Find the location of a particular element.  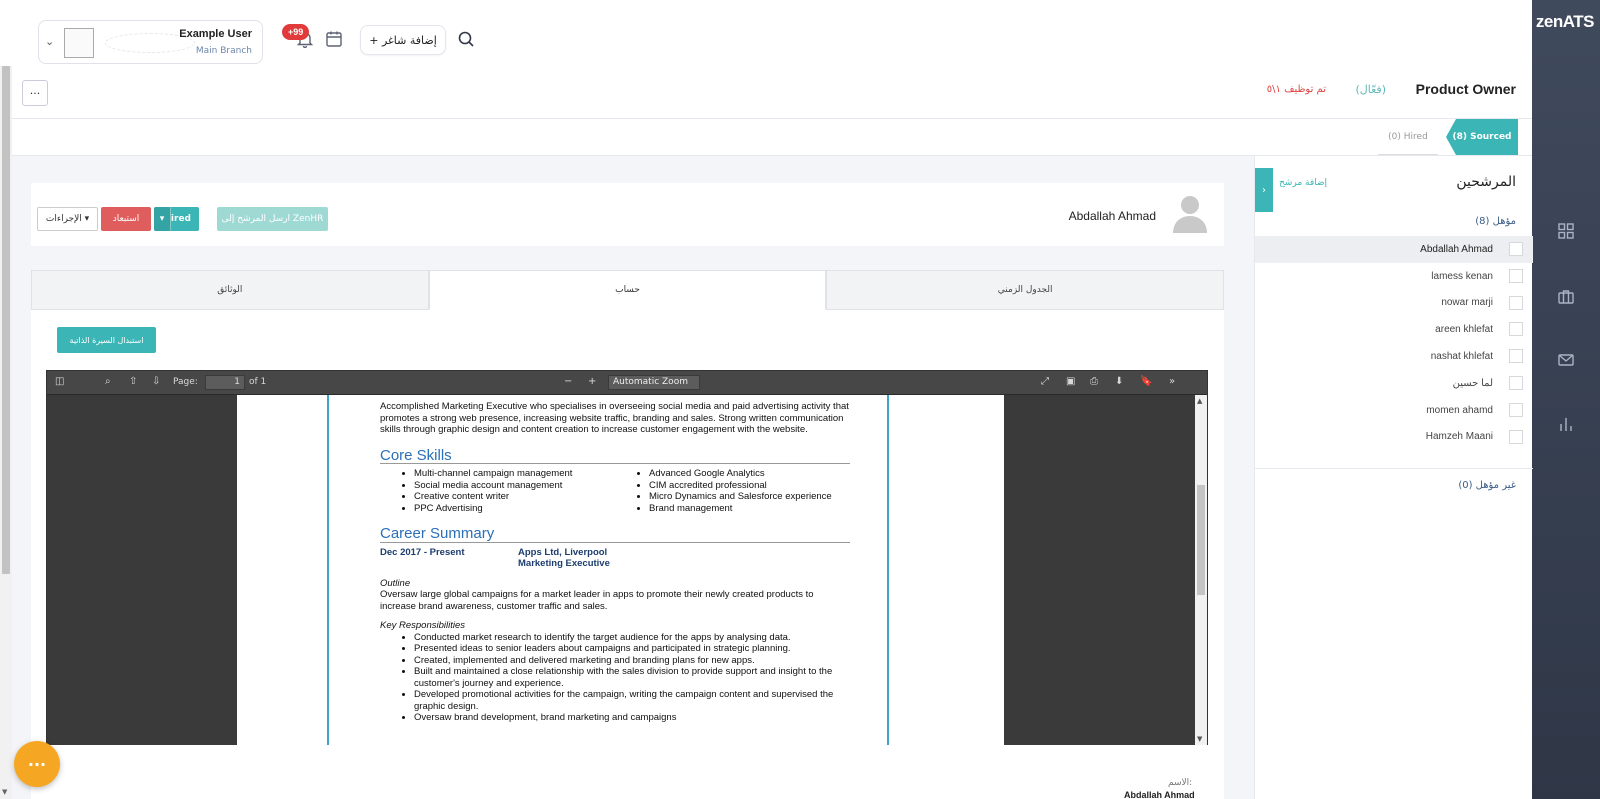

profile-tabs: الوثائق حساب الجدول الزمني is located at coordinates (628, 290).